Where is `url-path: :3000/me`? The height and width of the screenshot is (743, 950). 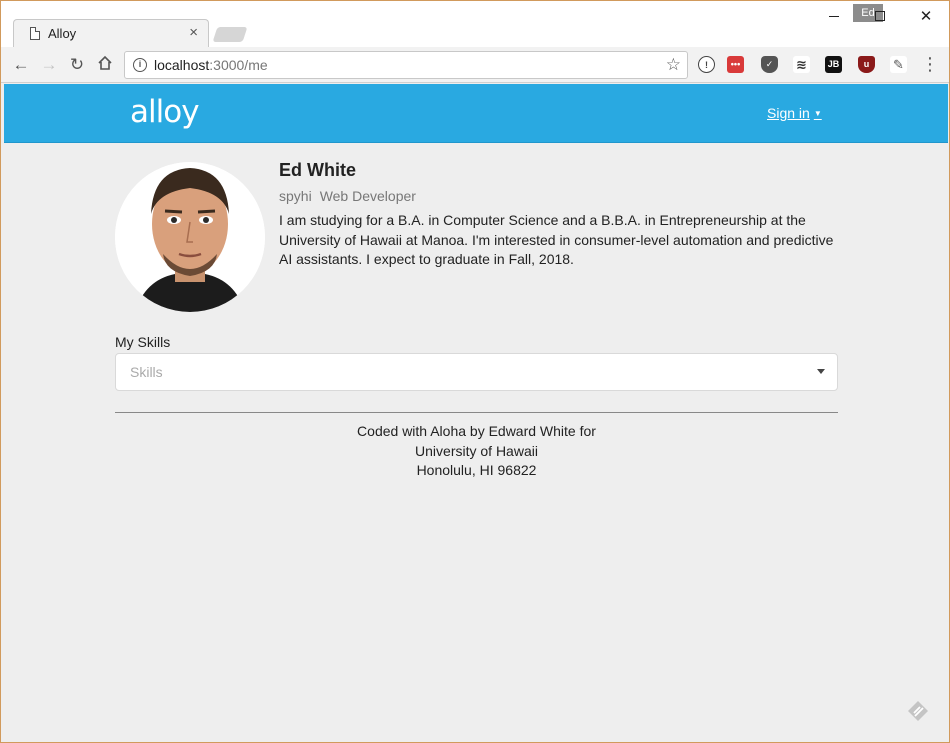
url-path: :3000/me is located at coordinates (238, 65).